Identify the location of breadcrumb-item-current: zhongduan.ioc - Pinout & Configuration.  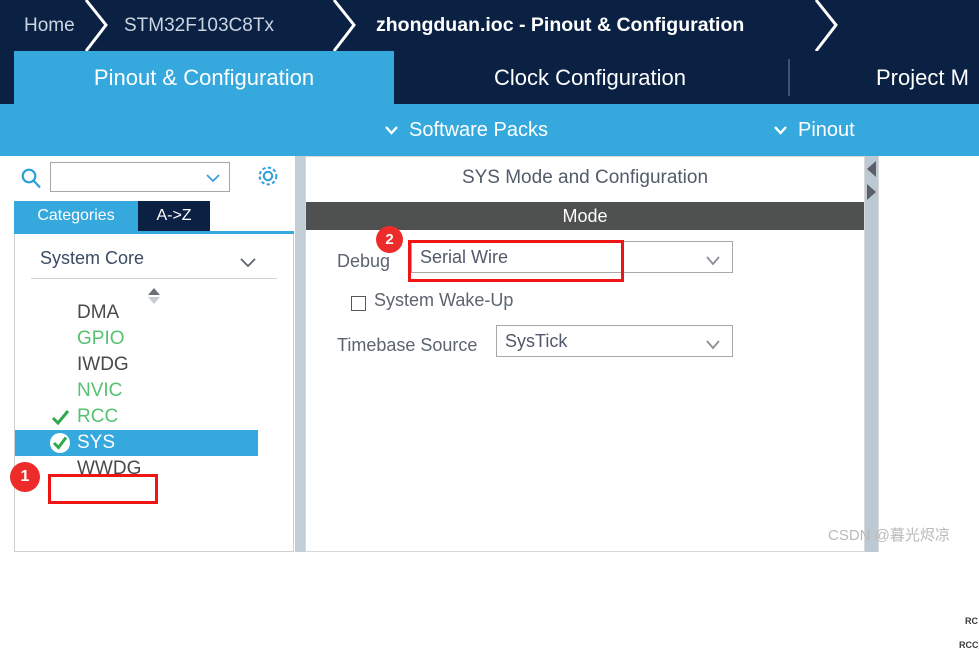
(560, 25).